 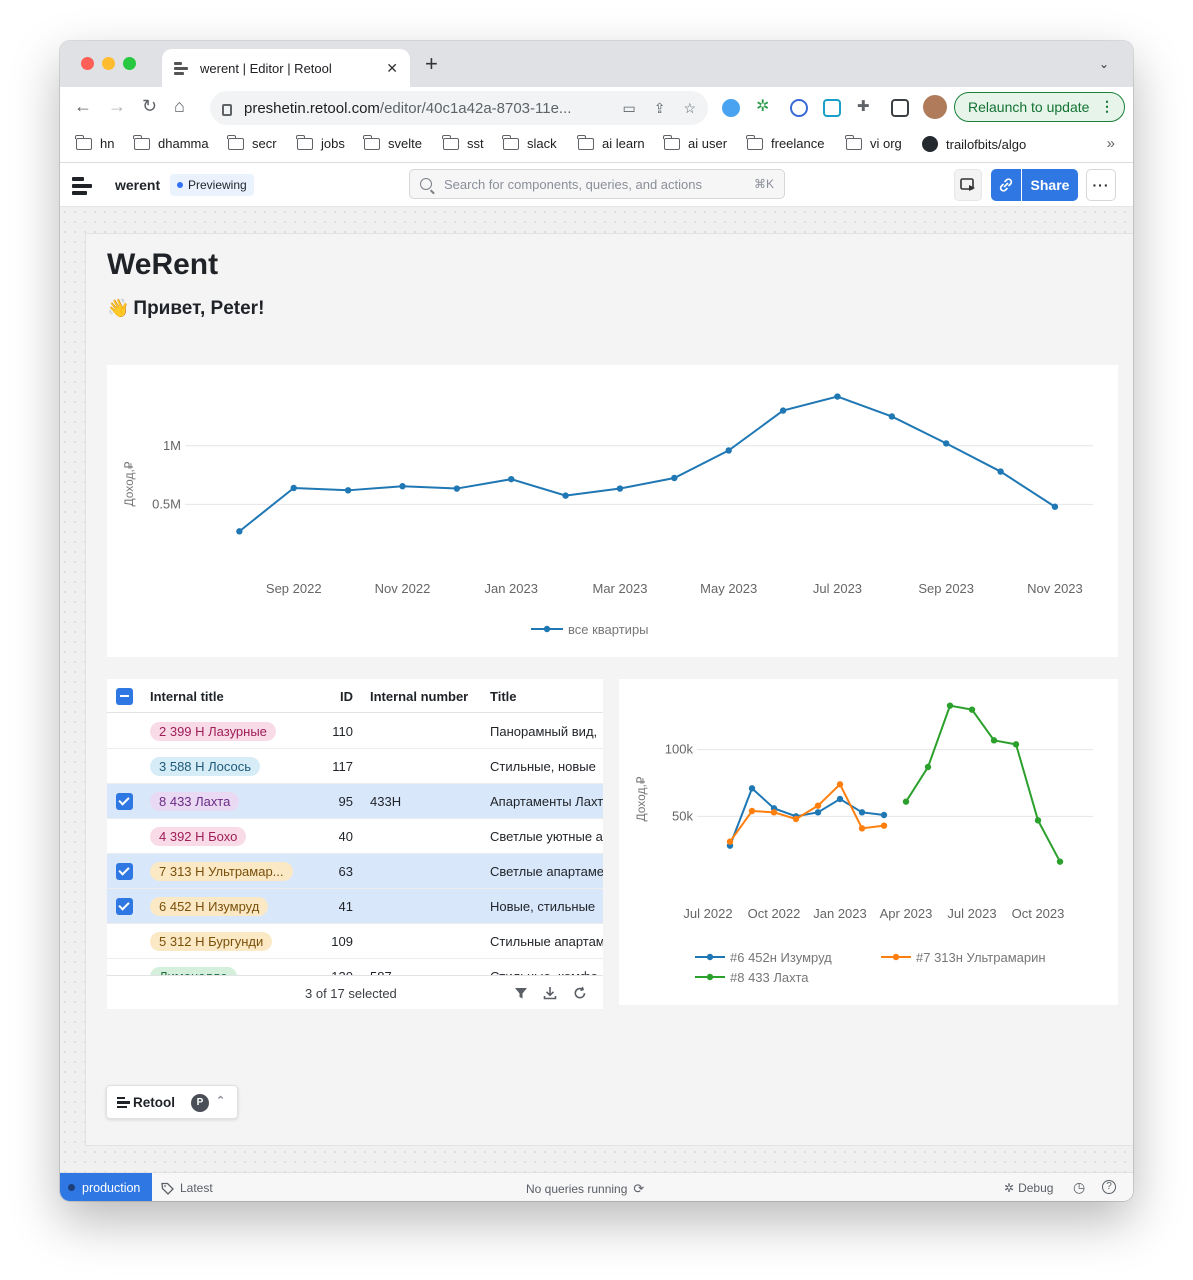 I want to click on waving-hand-icon: 👋, so click(x=118, y=308).